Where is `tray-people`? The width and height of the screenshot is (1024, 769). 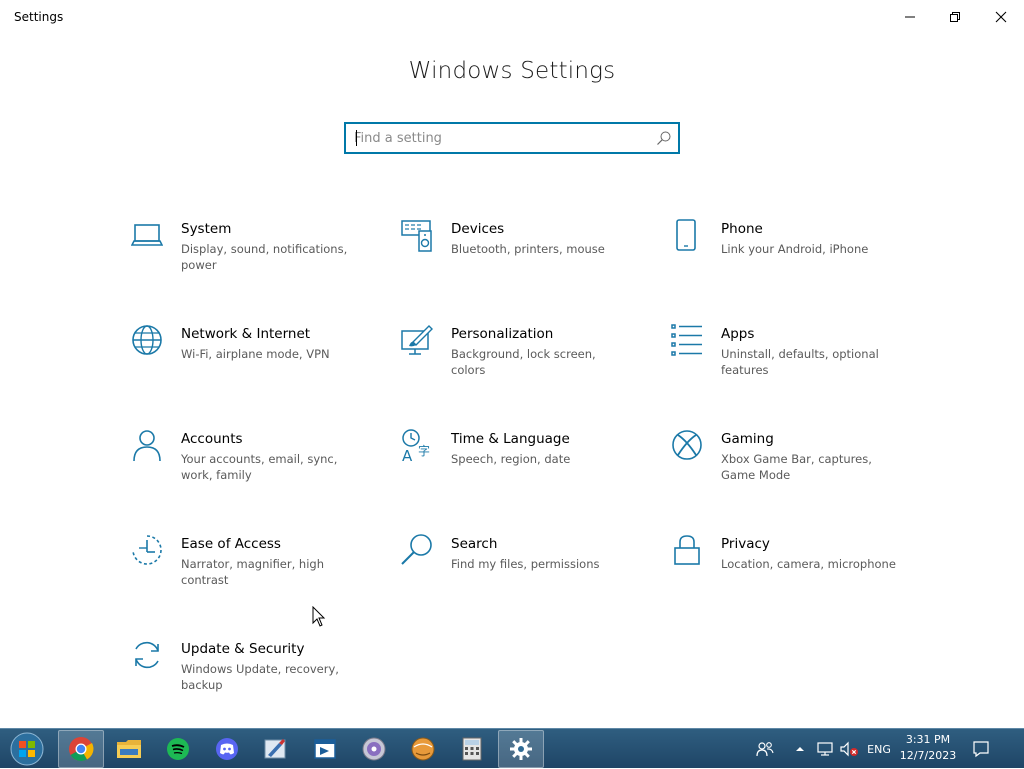 tray-people is located at coordinates (765, 749).